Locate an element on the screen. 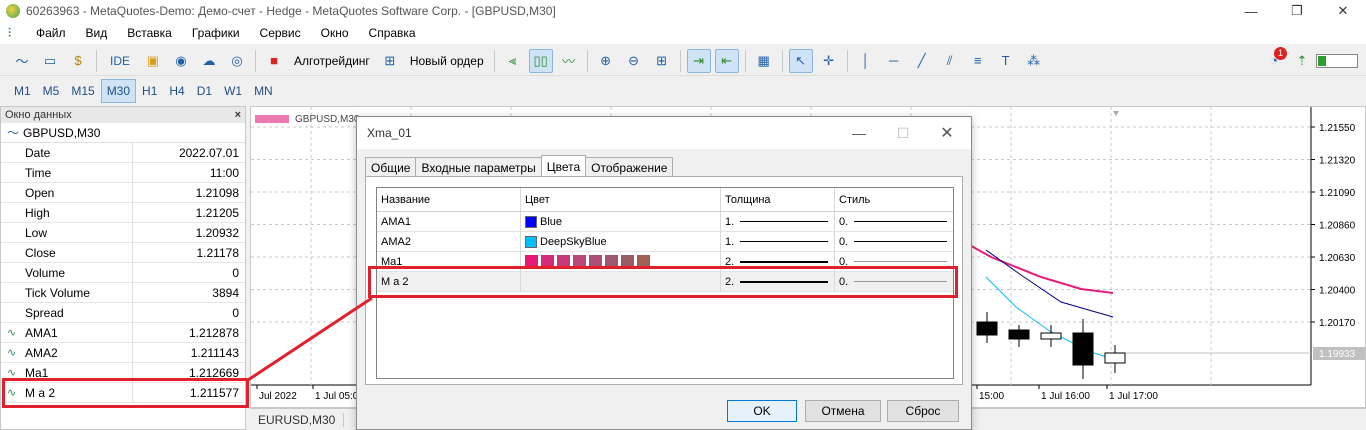  chart-type-icon: ▭ is located at coordinates (50, 61).